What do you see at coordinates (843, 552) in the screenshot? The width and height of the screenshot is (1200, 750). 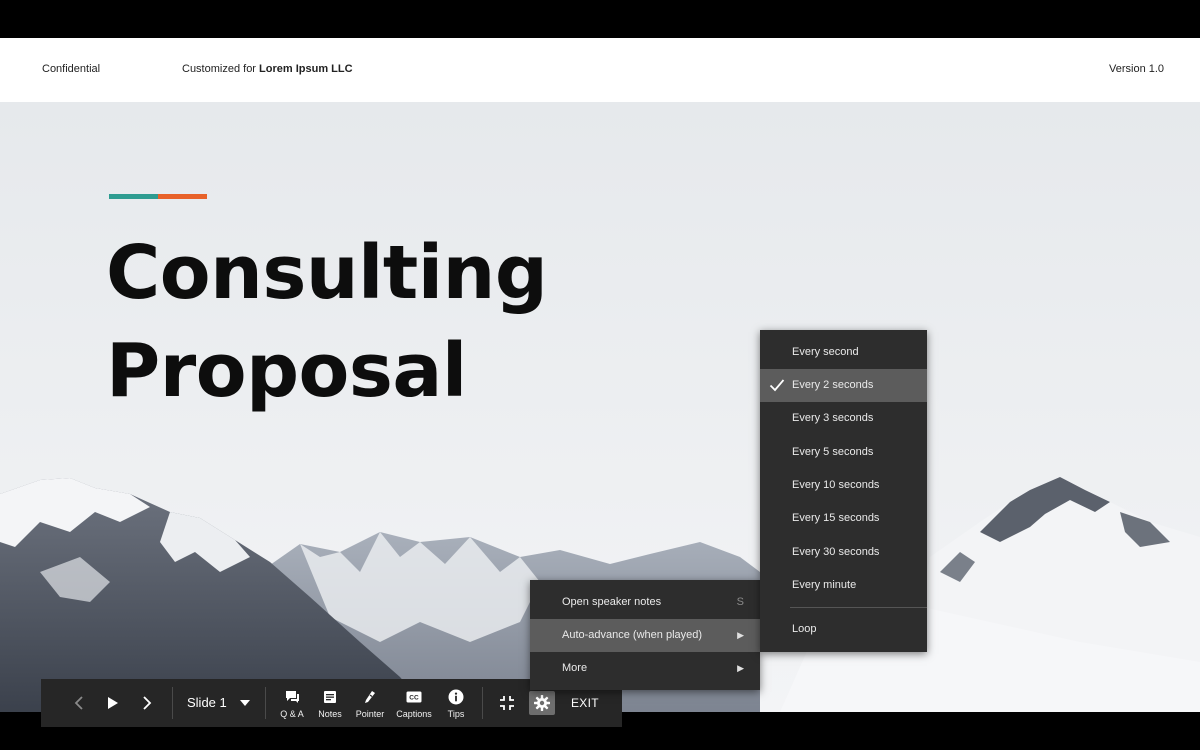 I see `auto-advance-option: Every 30 seconds` at bounding box center [843, 552].